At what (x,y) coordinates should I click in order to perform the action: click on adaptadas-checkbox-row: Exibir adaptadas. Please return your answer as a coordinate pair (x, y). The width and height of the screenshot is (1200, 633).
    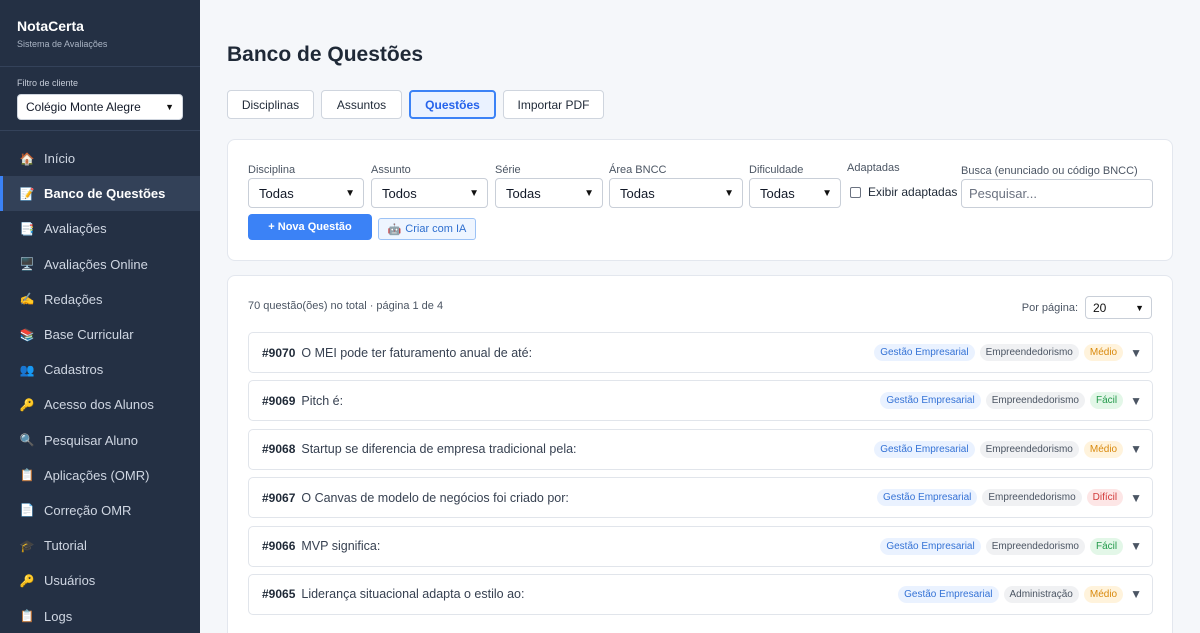
    Looking at the image, I should click on (903, 192).